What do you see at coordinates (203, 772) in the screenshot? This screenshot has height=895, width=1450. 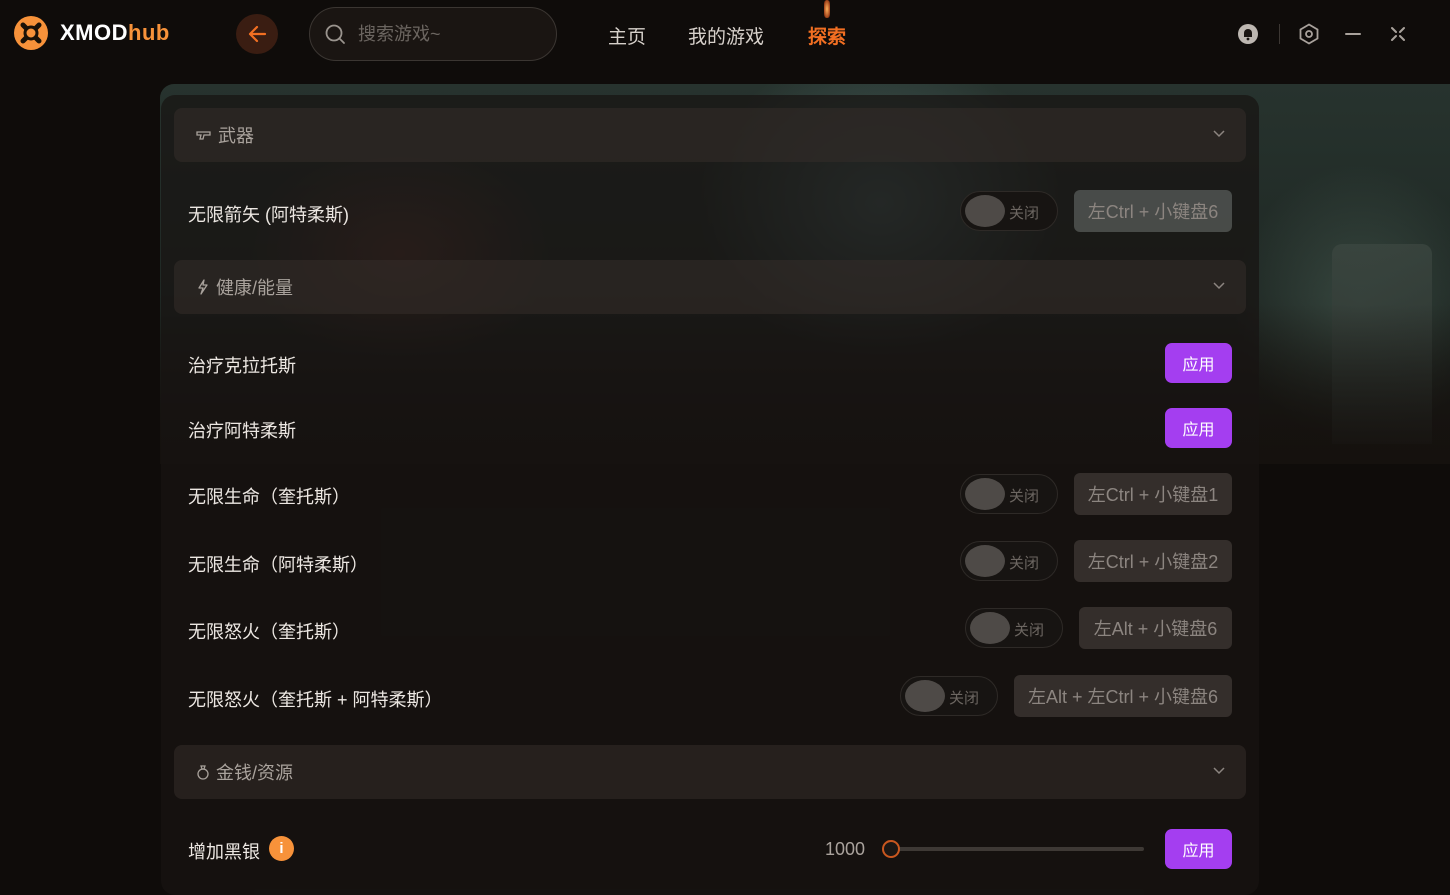 I see `money-bag-icon` at bounding box center [203, 772].